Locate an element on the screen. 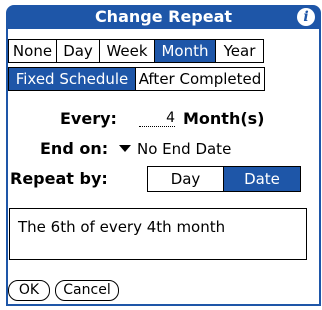 The width and height of the screenshot is (322, 310). repeat-description: The 6th of every 4th month is located at coordinates (122, 227).